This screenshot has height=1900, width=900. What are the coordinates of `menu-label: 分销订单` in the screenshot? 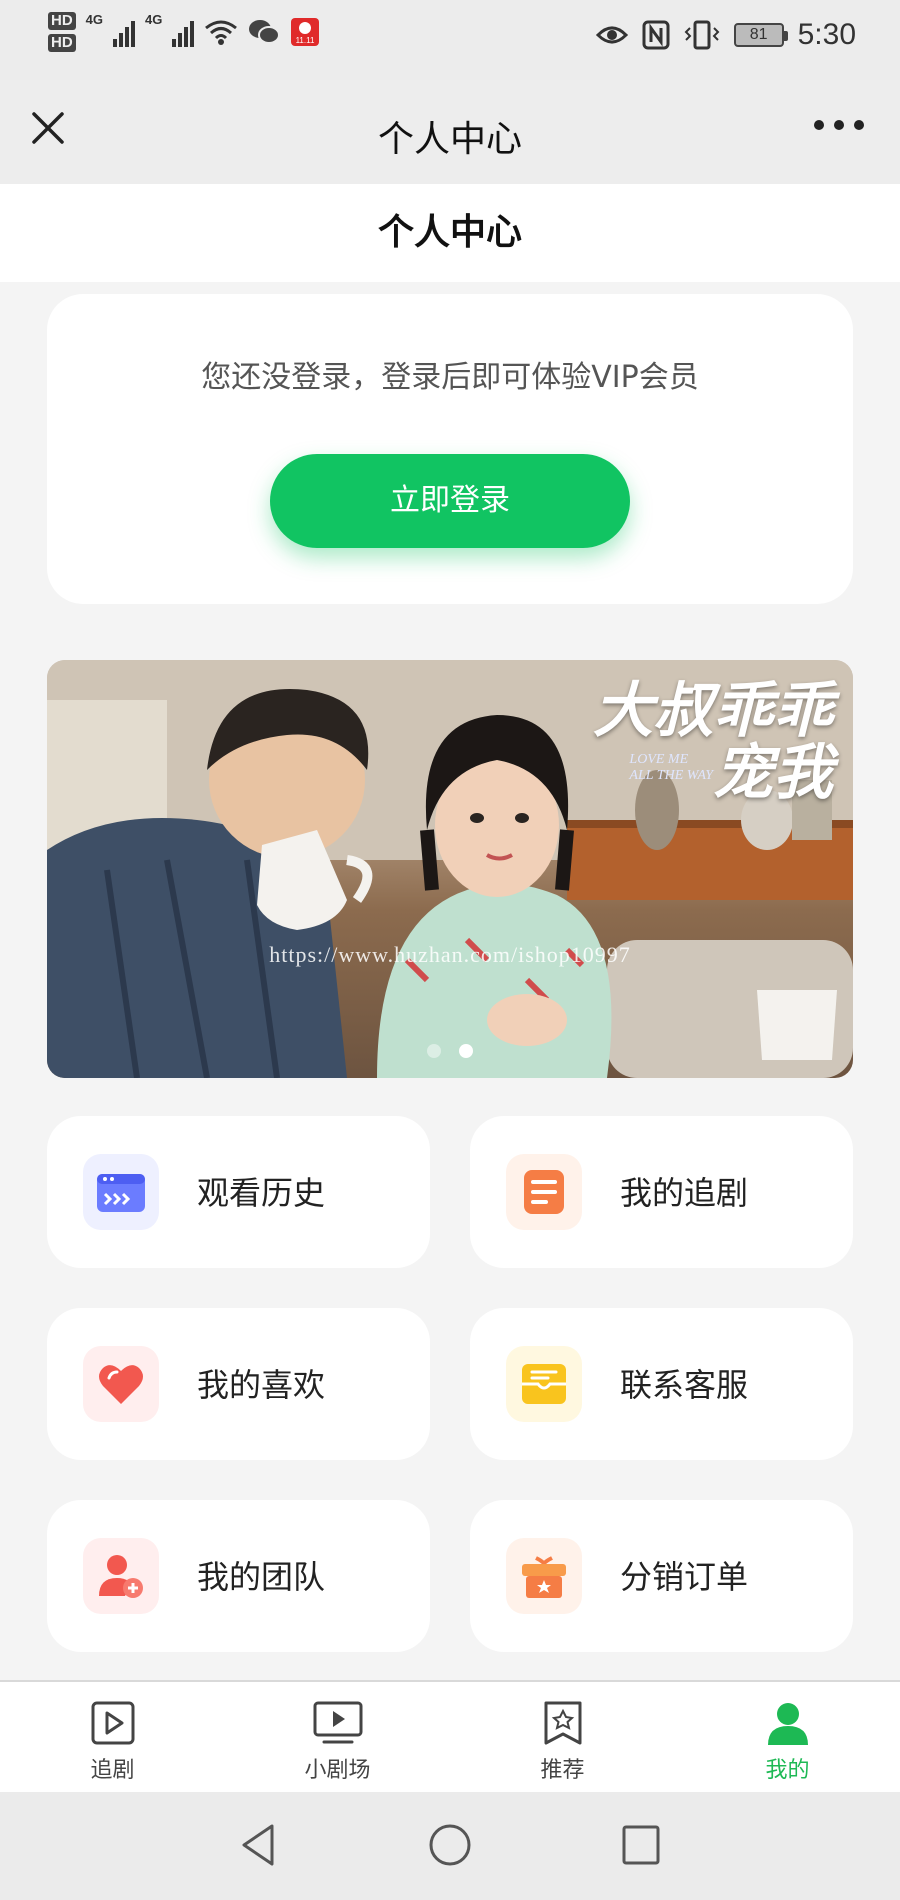 It's located at (684, 1577).